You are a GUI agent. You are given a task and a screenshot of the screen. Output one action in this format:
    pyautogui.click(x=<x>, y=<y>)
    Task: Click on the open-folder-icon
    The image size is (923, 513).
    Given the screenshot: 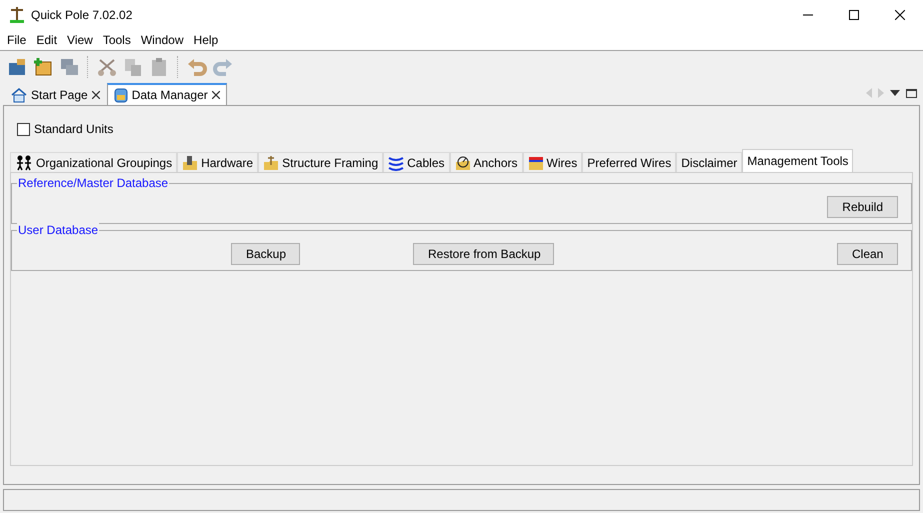 What is the action you would take?
    pyautogui.click(x=17, y=67)
    